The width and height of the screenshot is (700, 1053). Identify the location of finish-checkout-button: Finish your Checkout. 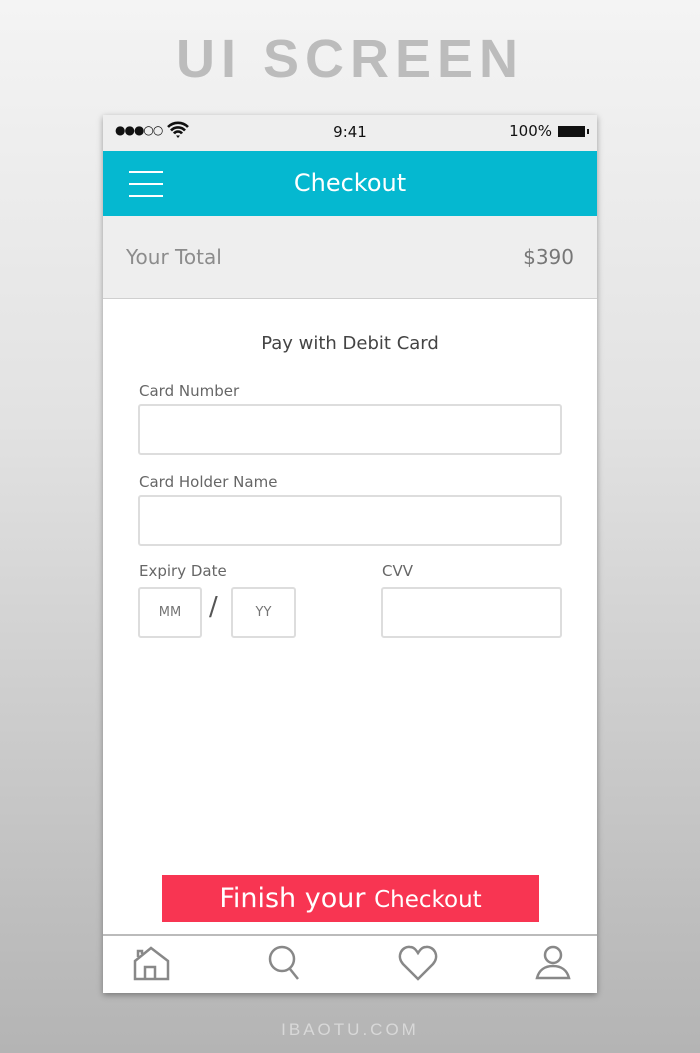
(350, 898).